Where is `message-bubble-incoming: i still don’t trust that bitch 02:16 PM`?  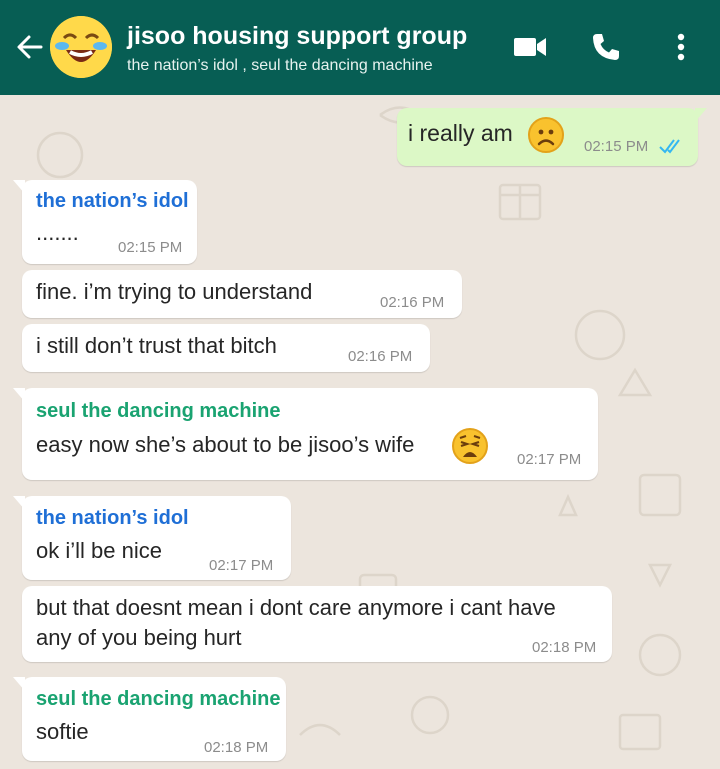 message-bubble-incoming: i still don’t trust that bitch 02:16 PM is located at coordinates (226, 348).